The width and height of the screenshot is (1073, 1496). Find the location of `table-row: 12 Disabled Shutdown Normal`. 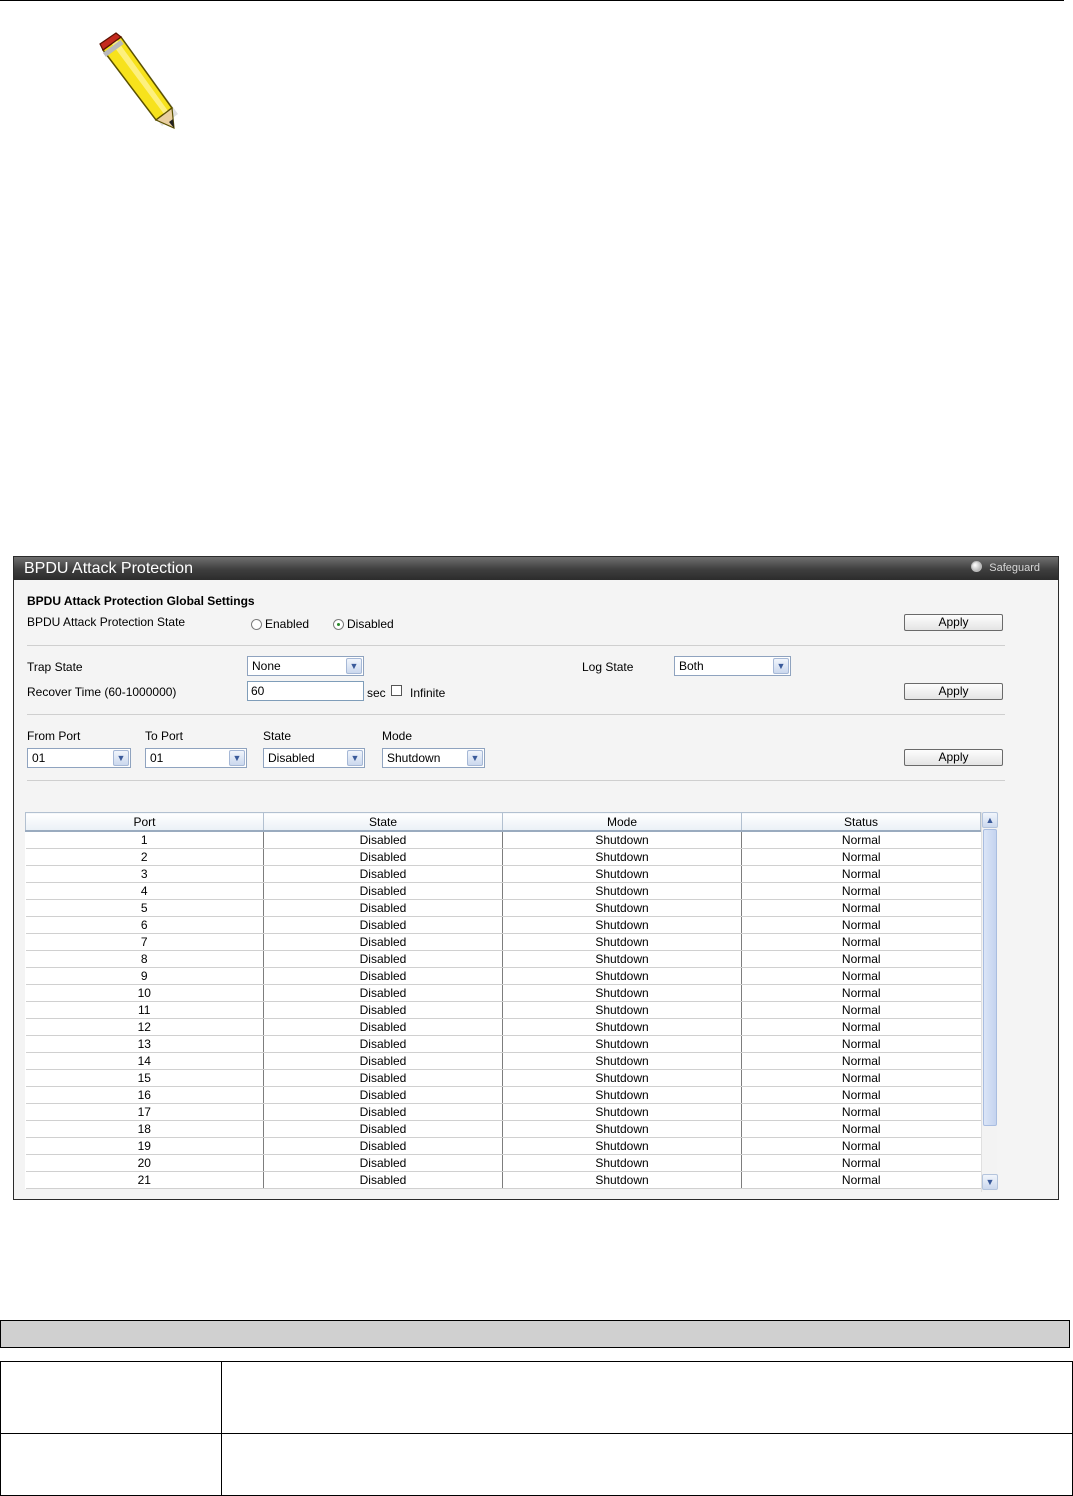

table-row: 12 Disabled Shutdown Normal is located at coordinates (503, 1027).